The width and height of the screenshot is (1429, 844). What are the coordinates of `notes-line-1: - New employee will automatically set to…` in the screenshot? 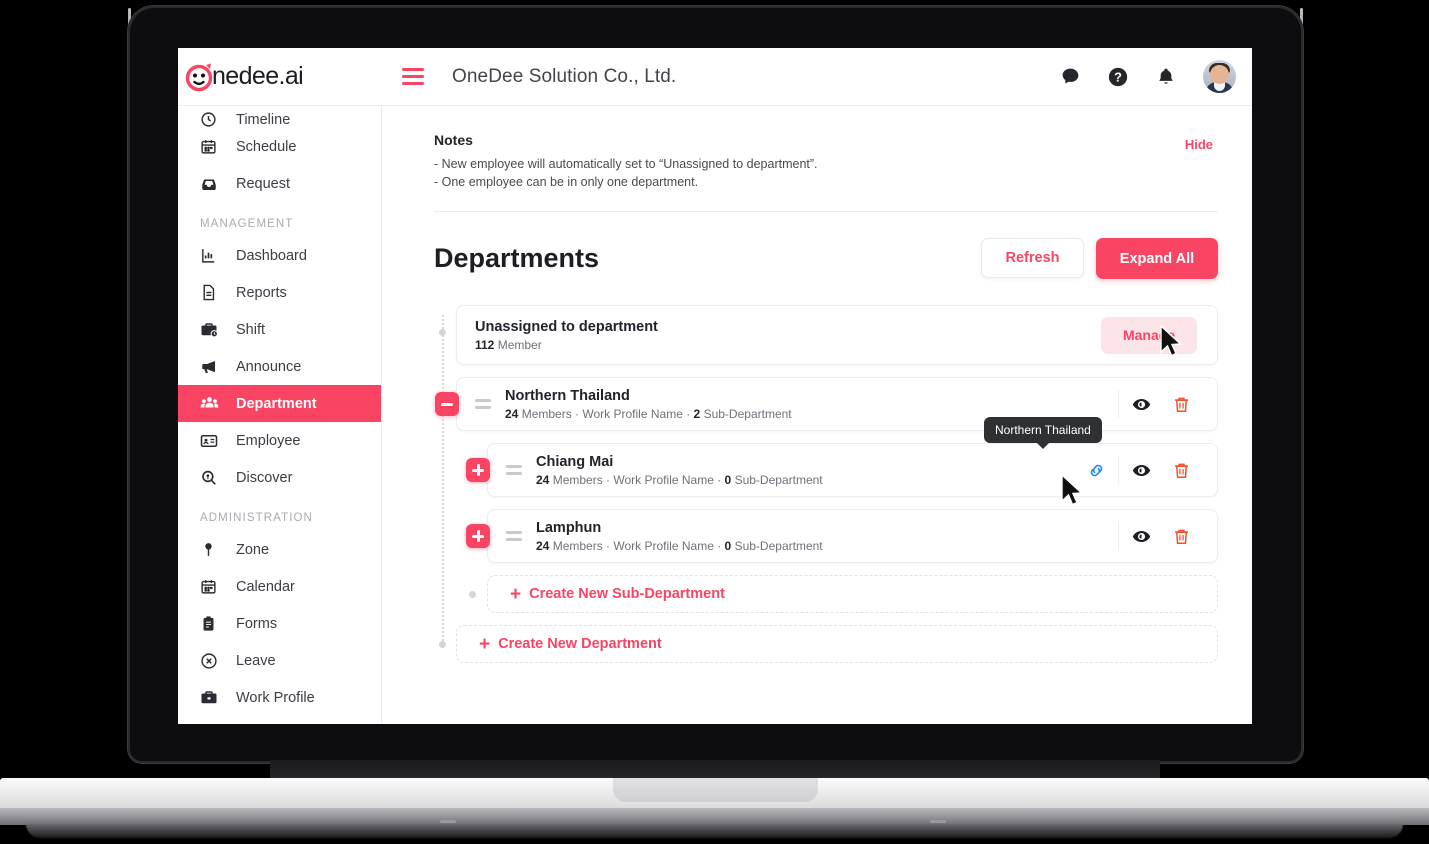 It's located at (626, 164).